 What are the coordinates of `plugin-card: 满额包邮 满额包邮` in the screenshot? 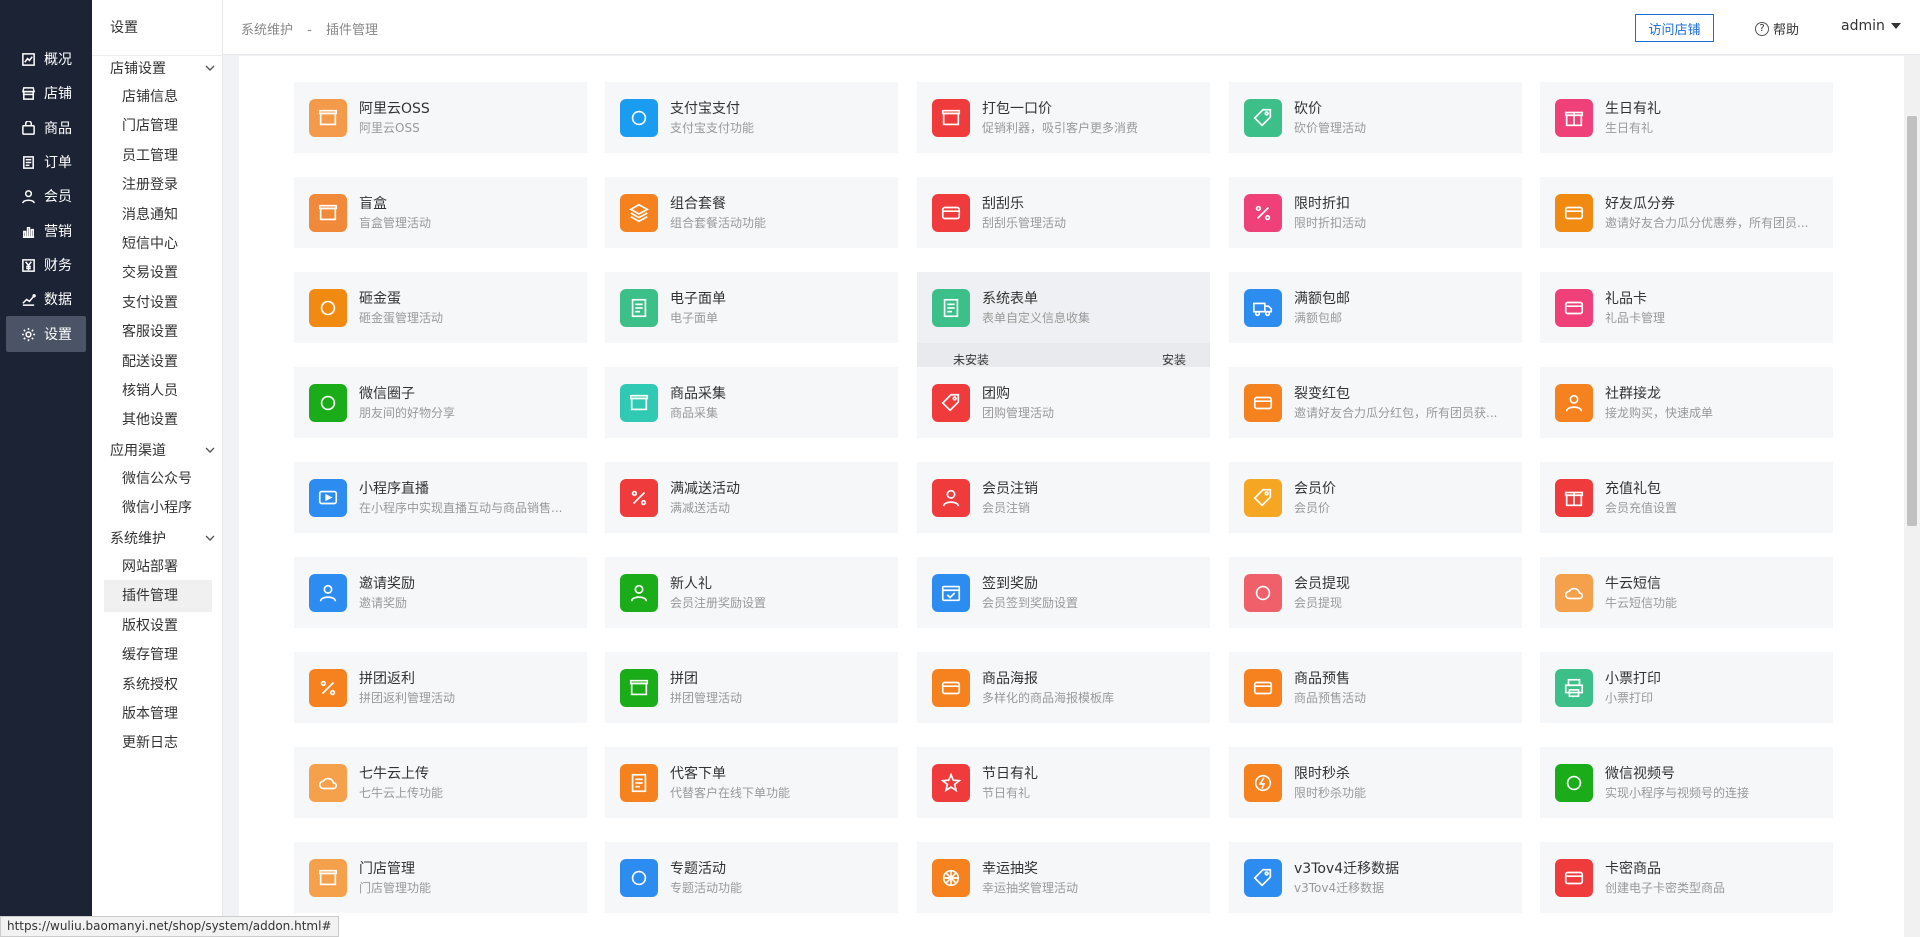 It's located at (1375, 307).